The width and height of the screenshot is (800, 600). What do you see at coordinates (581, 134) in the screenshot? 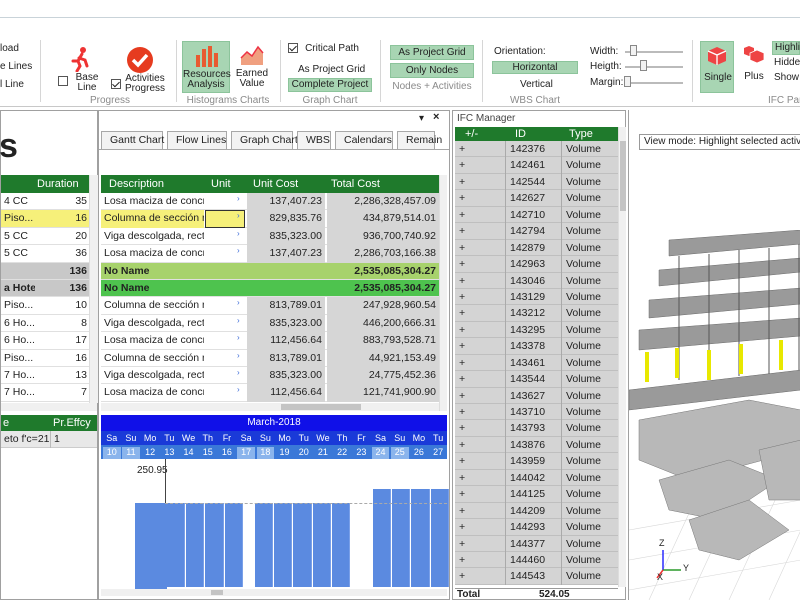
I see `type-header: Type` at bounding box center [581, 134].